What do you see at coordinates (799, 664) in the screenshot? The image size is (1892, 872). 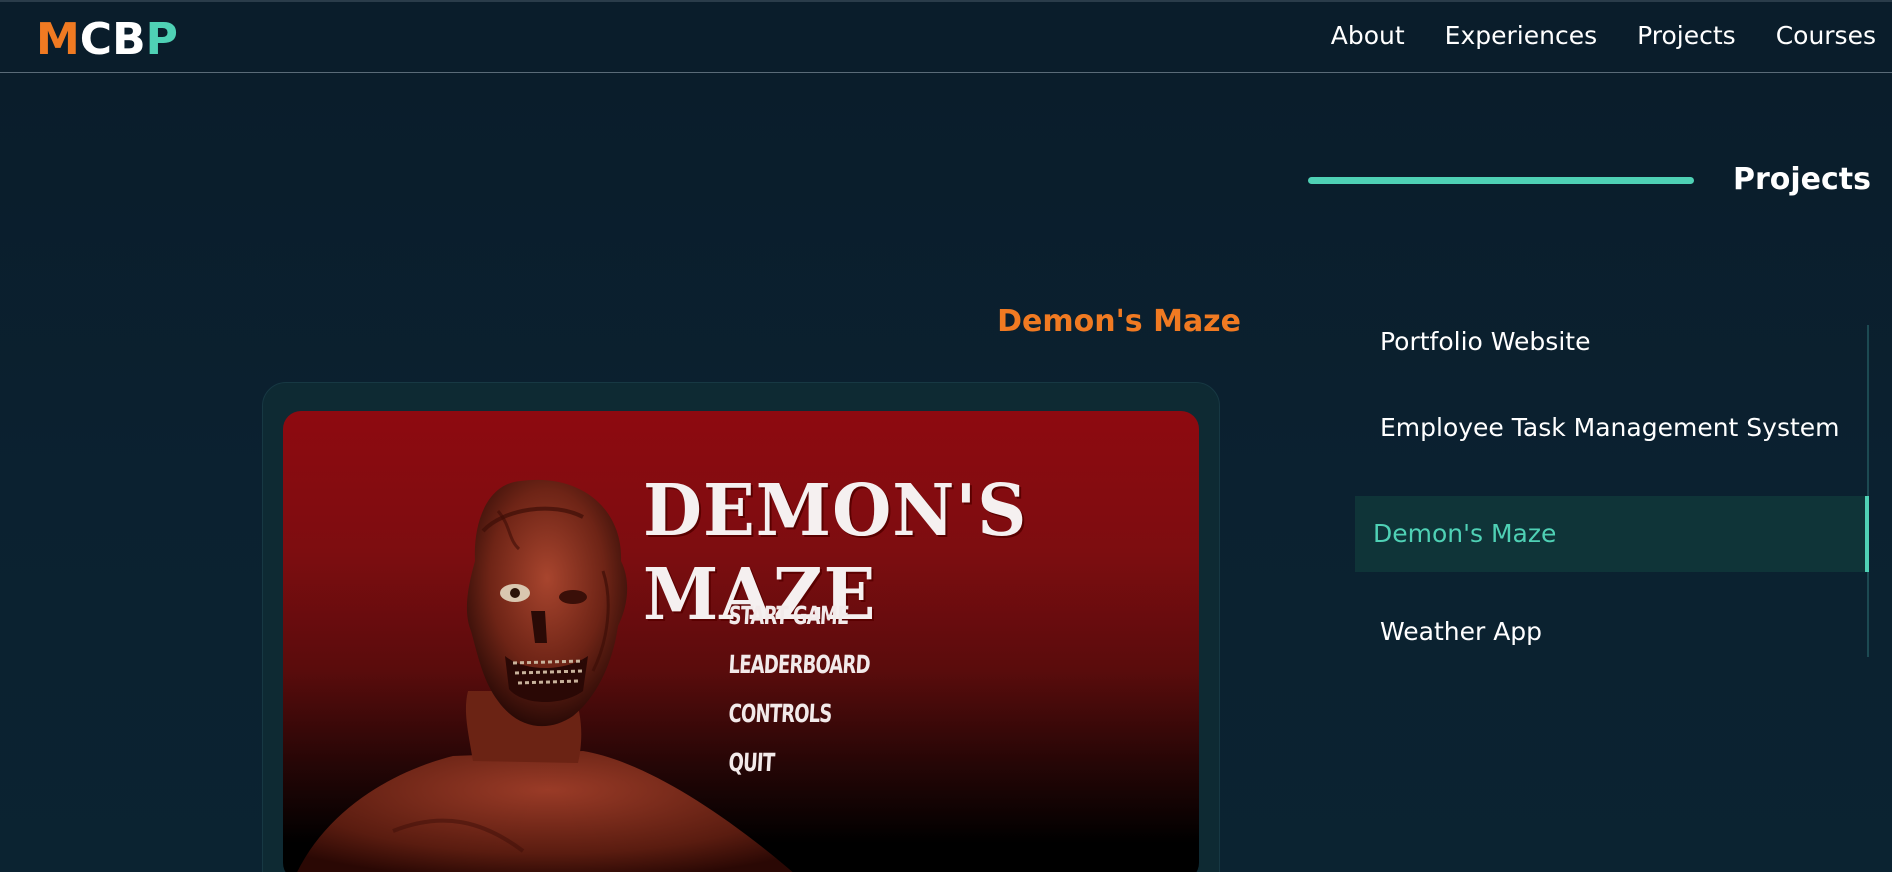 I see `game-menu-item: LEADERBOARD` at bounding box center [799, 664].